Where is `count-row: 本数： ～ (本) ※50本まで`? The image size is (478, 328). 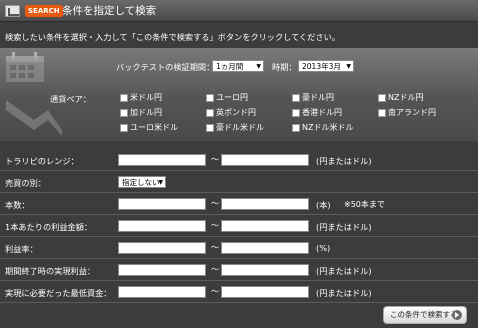
count-row: 本数： ～ (本) ※50本まで is located at coordinates (239, 204).